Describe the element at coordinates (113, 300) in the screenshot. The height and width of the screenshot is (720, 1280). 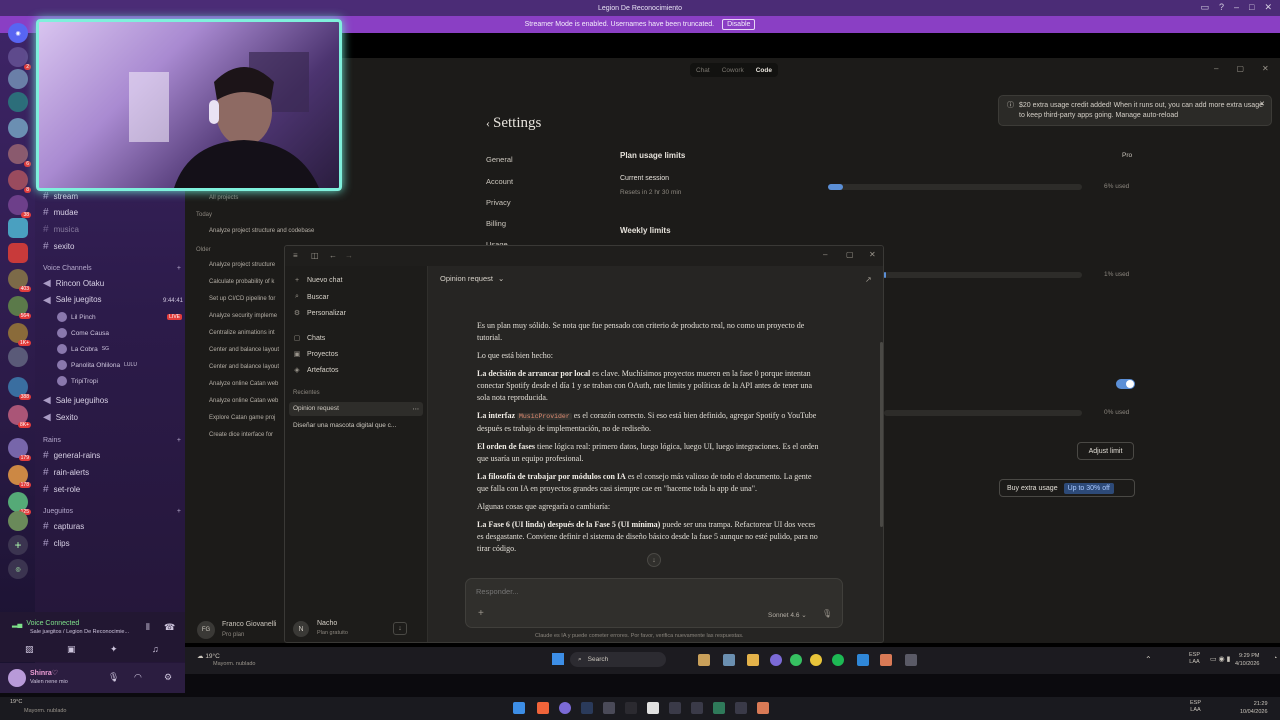
I see `voice-channel-active: ◀ Sale juegitos 9:44:41` at that location.